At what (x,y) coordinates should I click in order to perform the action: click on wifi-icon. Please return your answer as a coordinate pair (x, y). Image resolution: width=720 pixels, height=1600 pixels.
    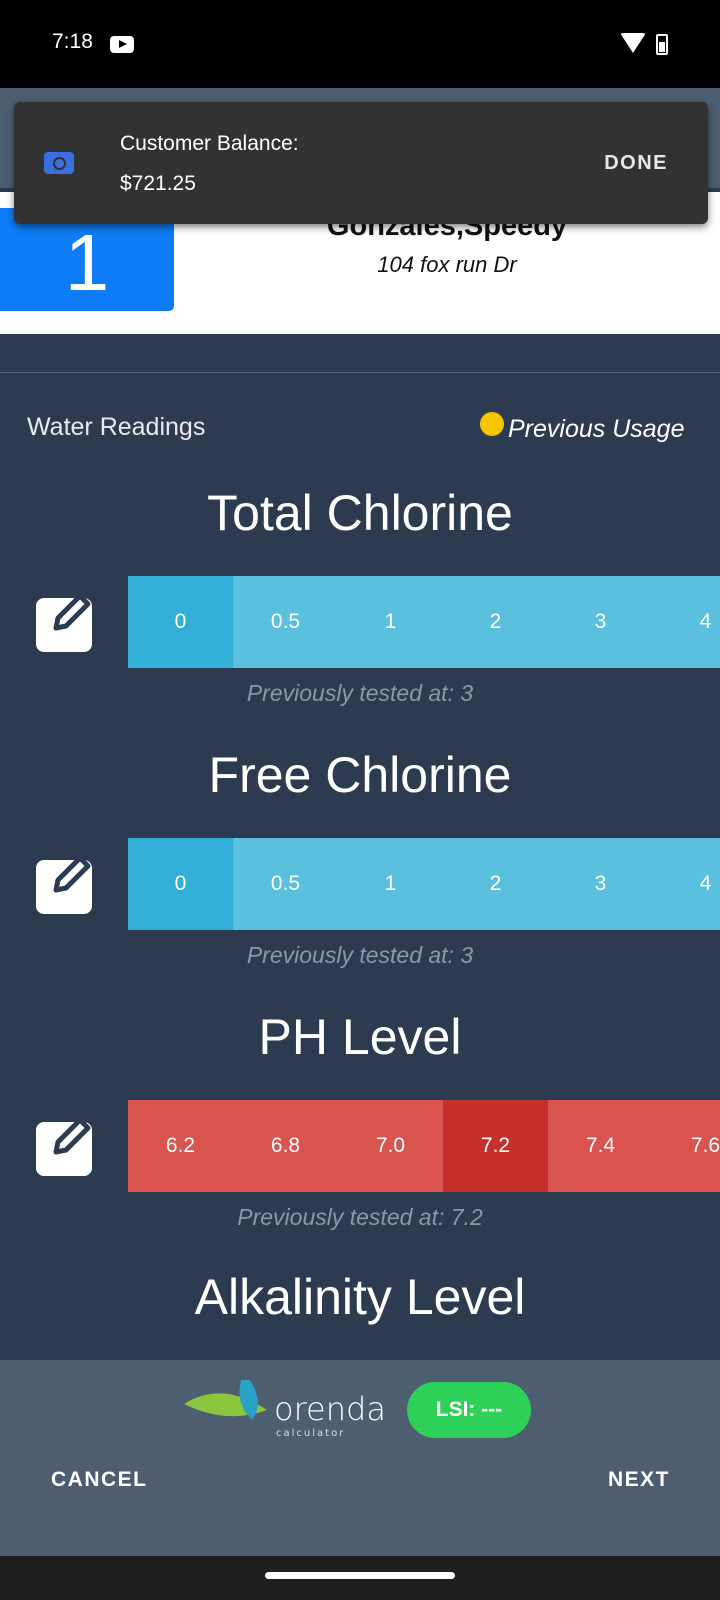
    Looking at the image, I should click on (633, 43).